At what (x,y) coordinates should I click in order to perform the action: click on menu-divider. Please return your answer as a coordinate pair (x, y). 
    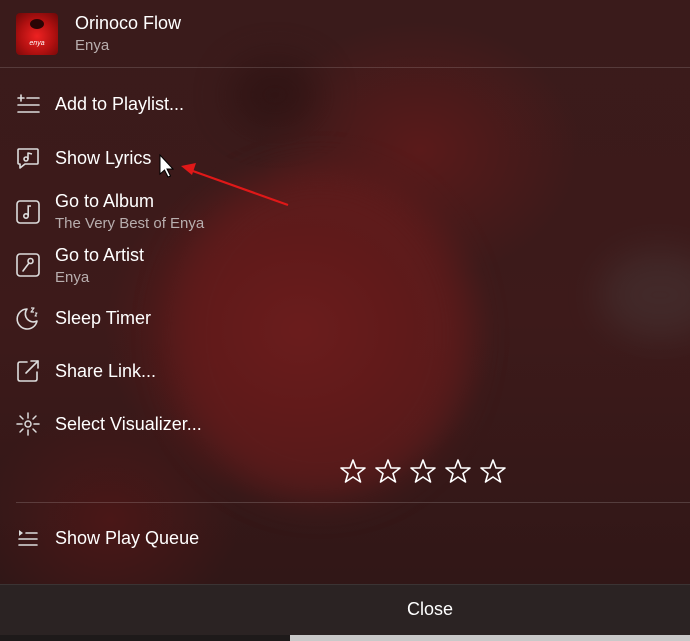
    Looking at the image, I should click on (353, 502).